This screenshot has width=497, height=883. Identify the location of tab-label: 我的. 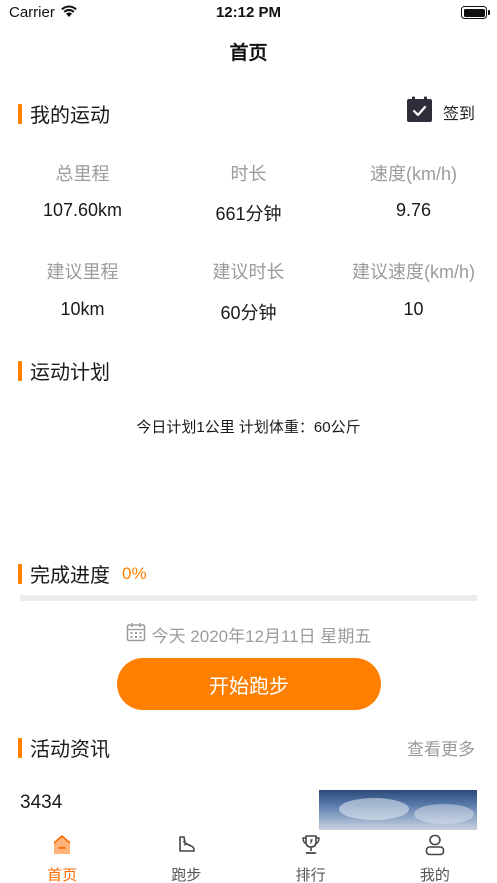
(434, 875).